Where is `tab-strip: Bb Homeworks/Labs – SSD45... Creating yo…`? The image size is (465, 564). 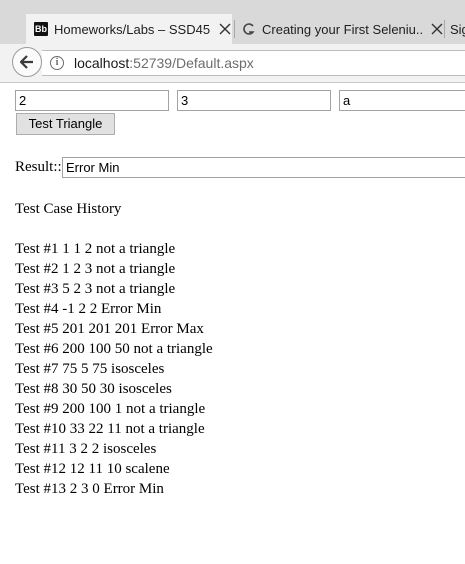 tab-strip: Bb Homeworks/Labs – SSD45... Creating yo… is located at coordinates (232, 22).